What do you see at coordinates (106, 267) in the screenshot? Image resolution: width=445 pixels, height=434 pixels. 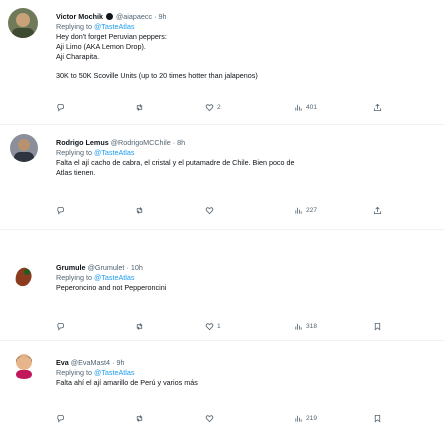 I see `author-handle: @Grumulet` at bounding box center [106, 267].